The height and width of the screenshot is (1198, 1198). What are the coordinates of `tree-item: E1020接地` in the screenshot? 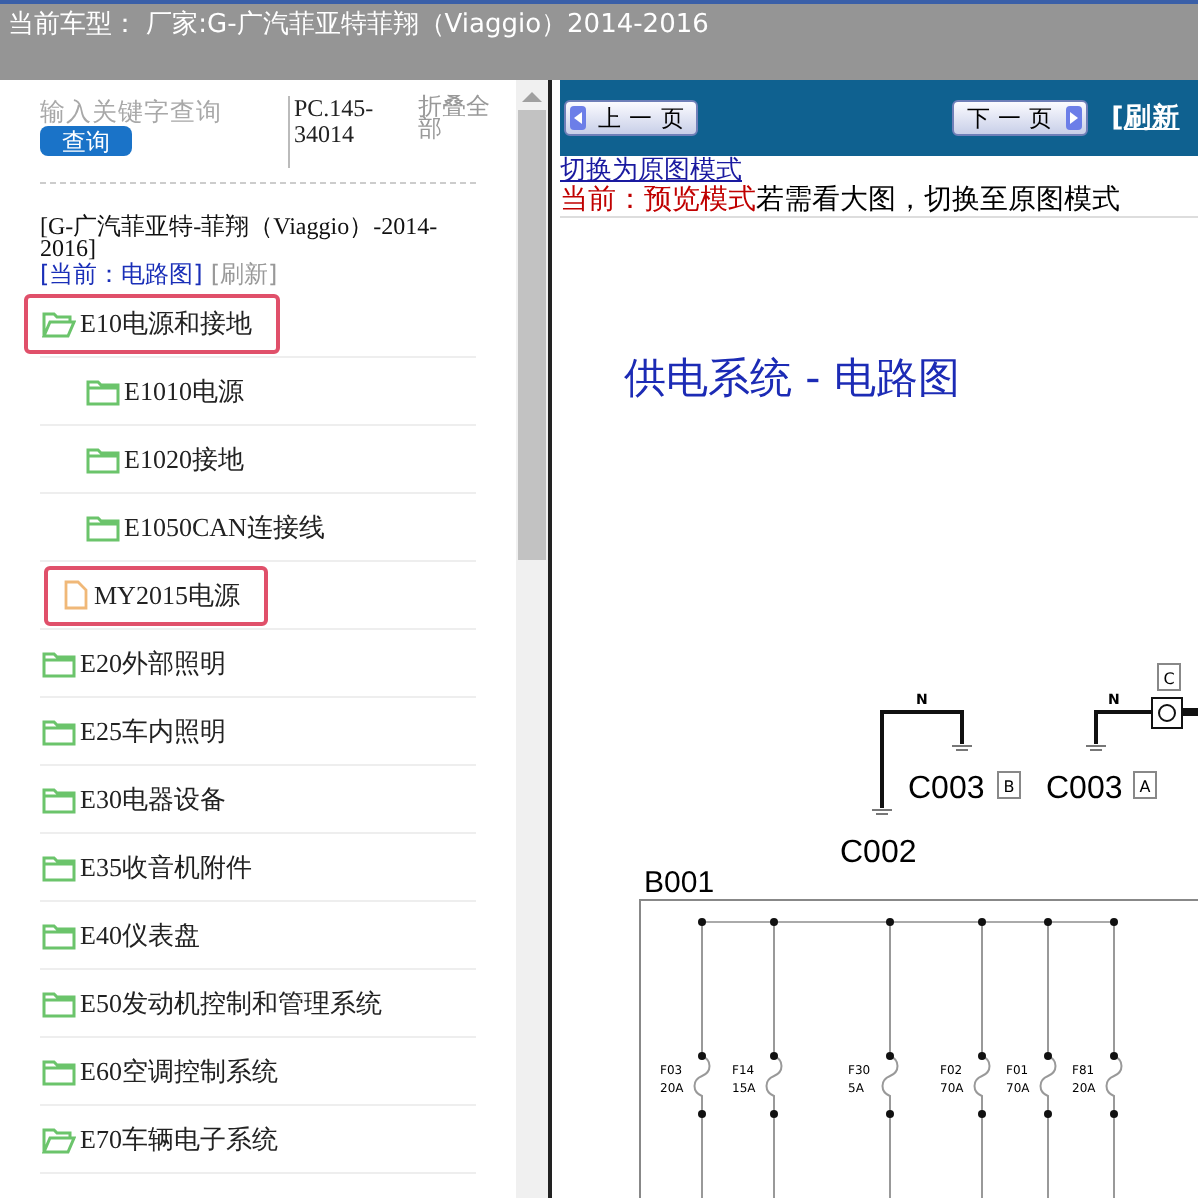 It's located at (170, 459).